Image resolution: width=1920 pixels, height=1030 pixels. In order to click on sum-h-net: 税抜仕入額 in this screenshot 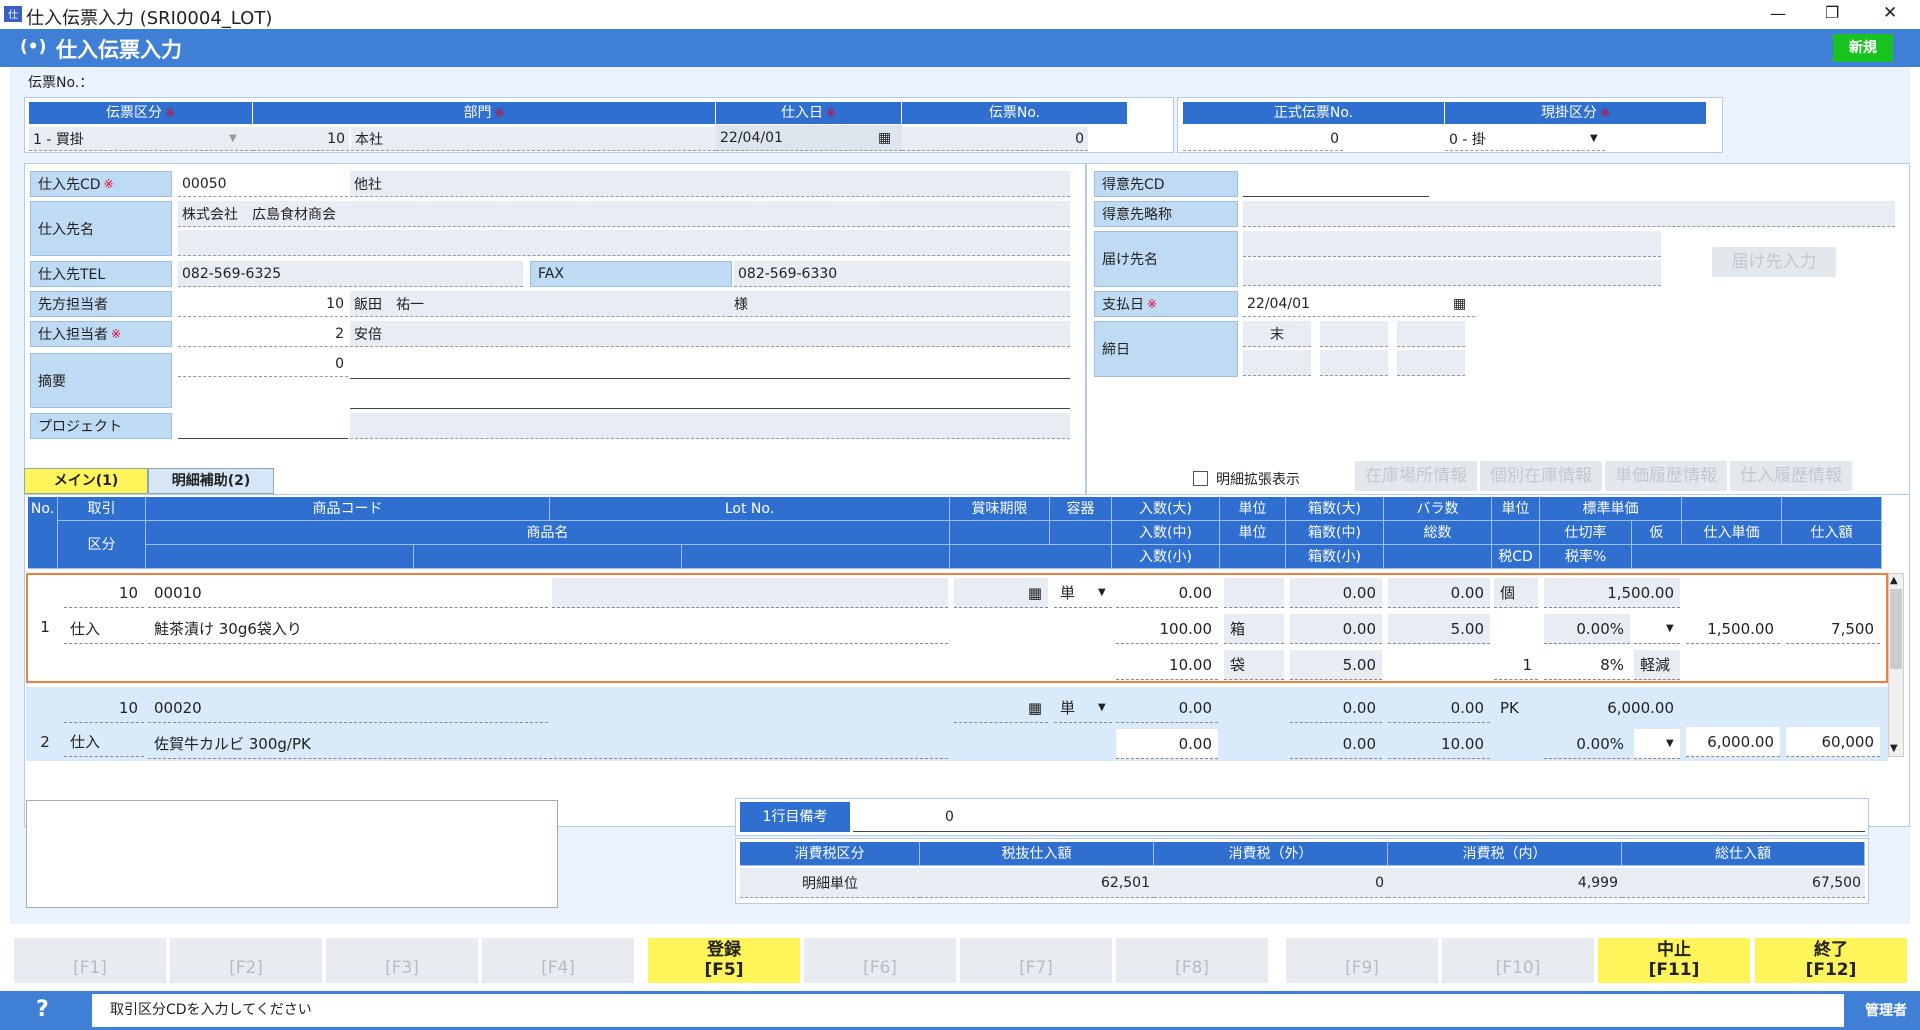, I will do `click(1037, 854)`.